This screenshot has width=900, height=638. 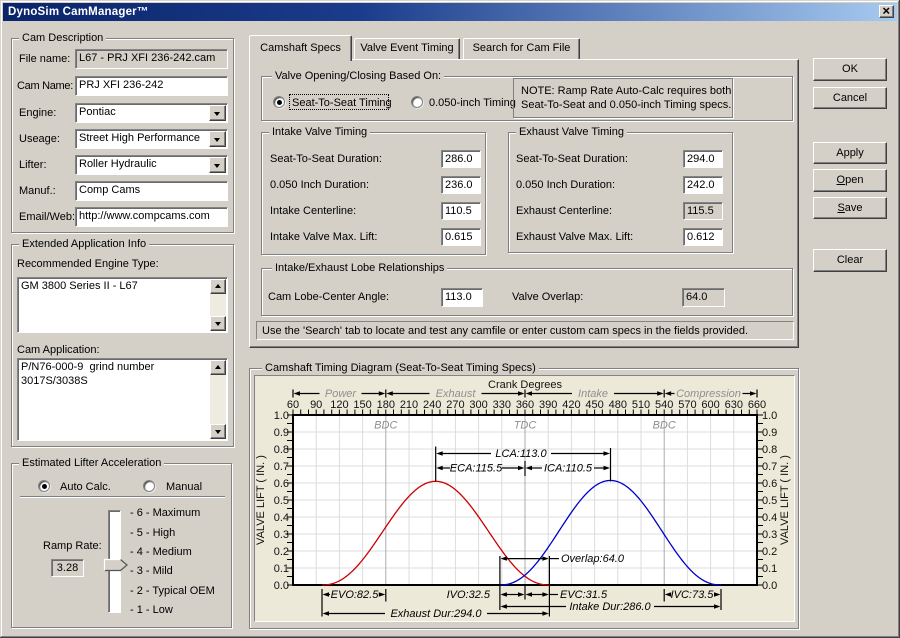 What do you see at coordinates (341, 394) in the screenshot?
I see `svg-text: Power` at bounding box center [341, 394].